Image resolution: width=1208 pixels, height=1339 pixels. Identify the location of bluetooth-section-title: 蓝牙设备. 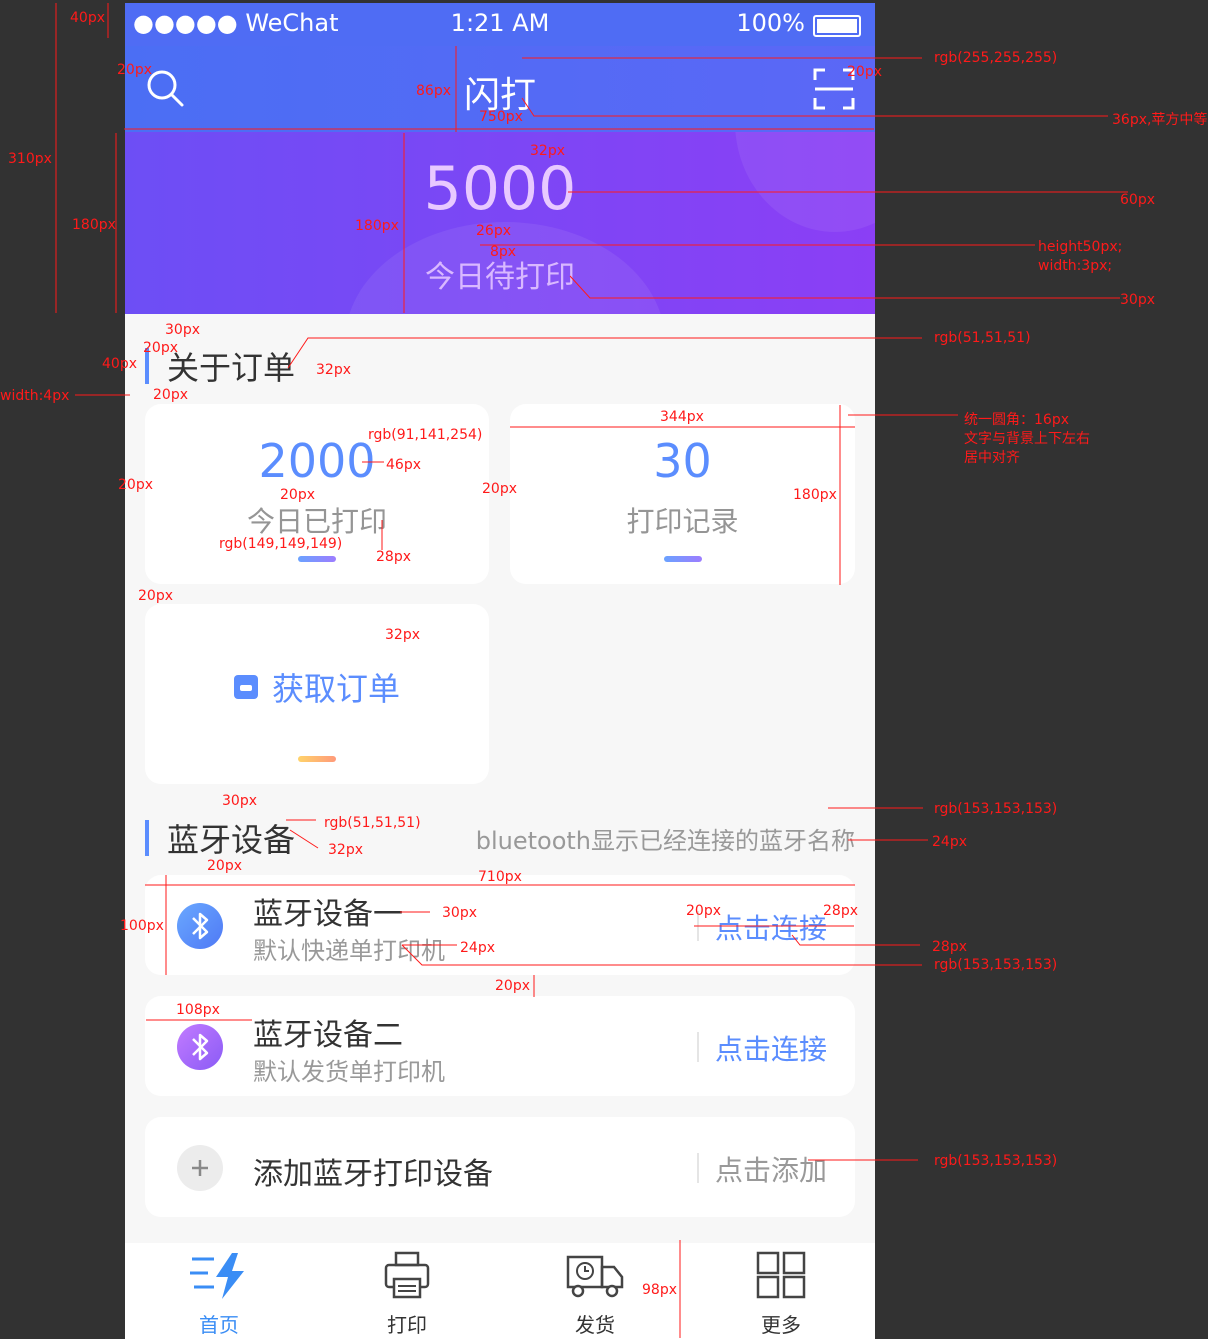
(220, 838).